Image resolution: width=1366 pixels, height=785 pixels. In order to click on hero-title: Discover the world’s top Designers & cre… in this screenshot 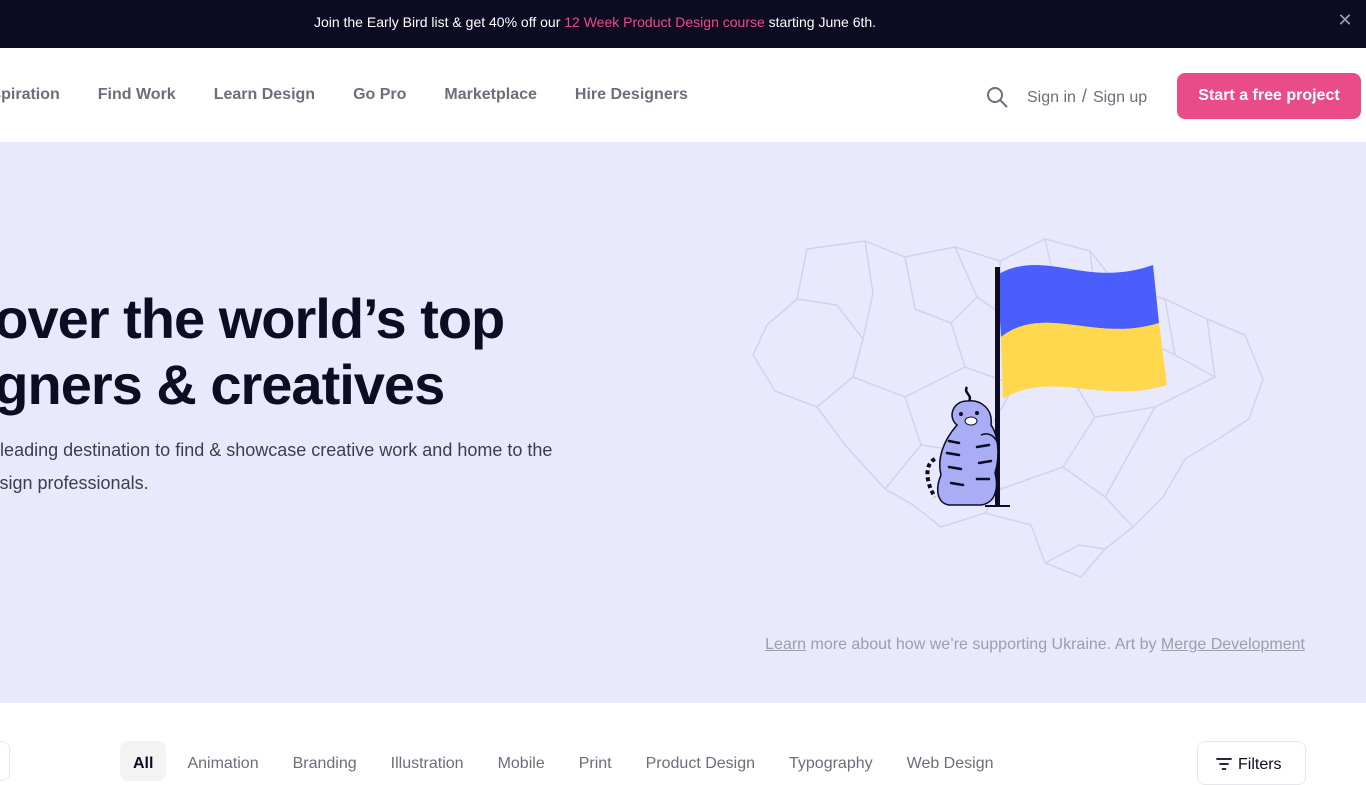, I will do `click(252, 352)`.